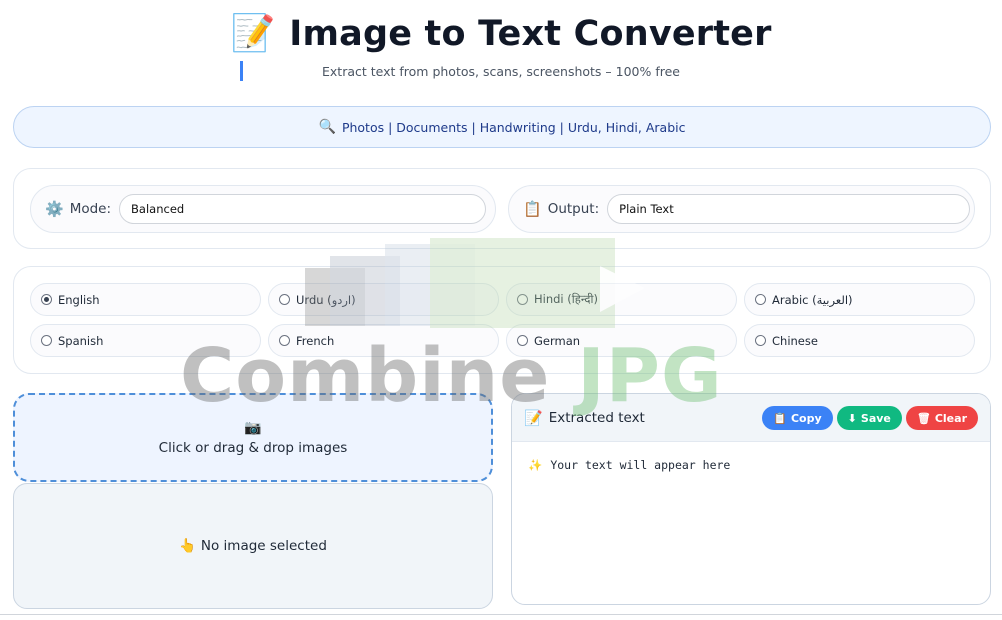 The width and height of the screenshot is (1002, 620). Describe the element at coordinates (383, 340) in the screenshot. I see `language-option-french: French` at that location.